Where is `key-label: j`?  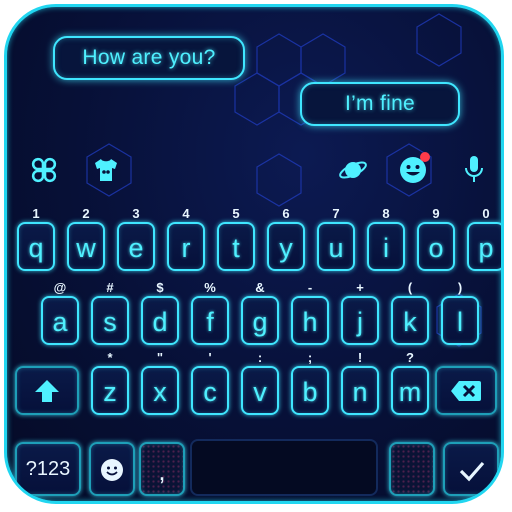
key-label: j is located at coordinates (360, 322).